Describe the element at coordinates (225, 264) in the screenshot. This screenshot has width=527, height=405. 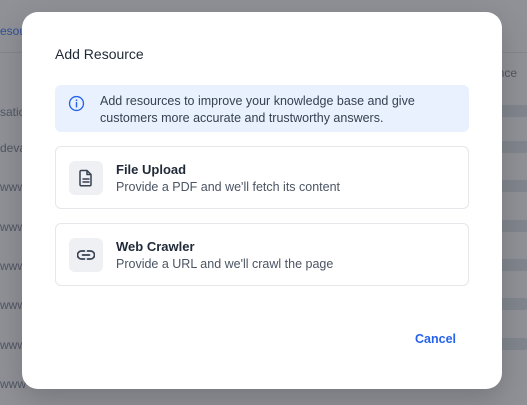
I see `option-description: Provide a URL and we'll crawl the page` at that location.